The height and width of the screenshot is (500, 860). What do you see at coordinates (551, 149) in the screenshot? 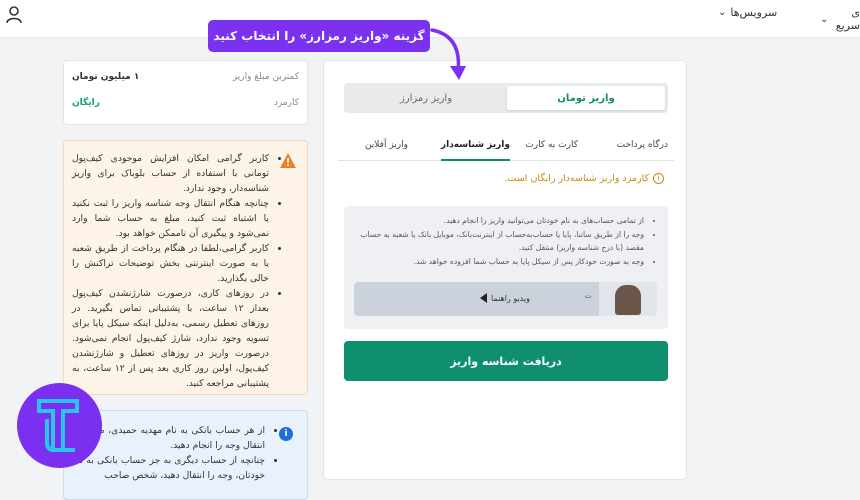
I see `tab-card-to-card: کارت به کارت` at bounding box center [551, 149].